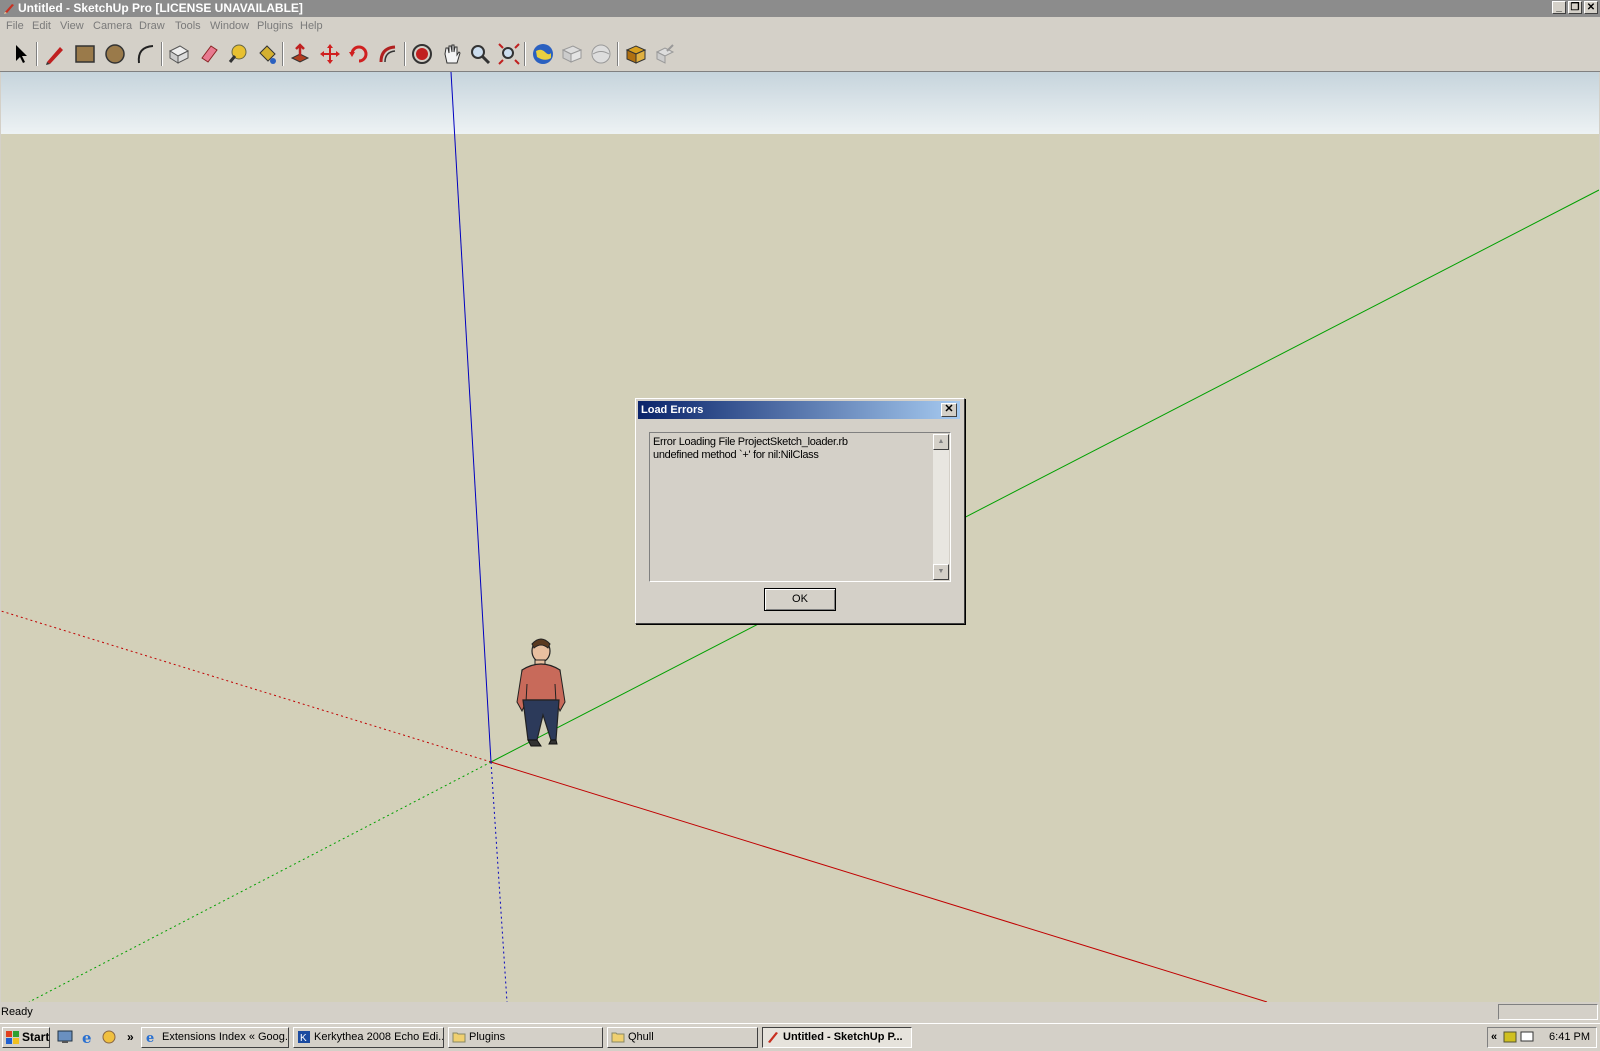  Describe the element at coordinates (636, 54) in the screenshot. I see `get-models-icon` at that location.